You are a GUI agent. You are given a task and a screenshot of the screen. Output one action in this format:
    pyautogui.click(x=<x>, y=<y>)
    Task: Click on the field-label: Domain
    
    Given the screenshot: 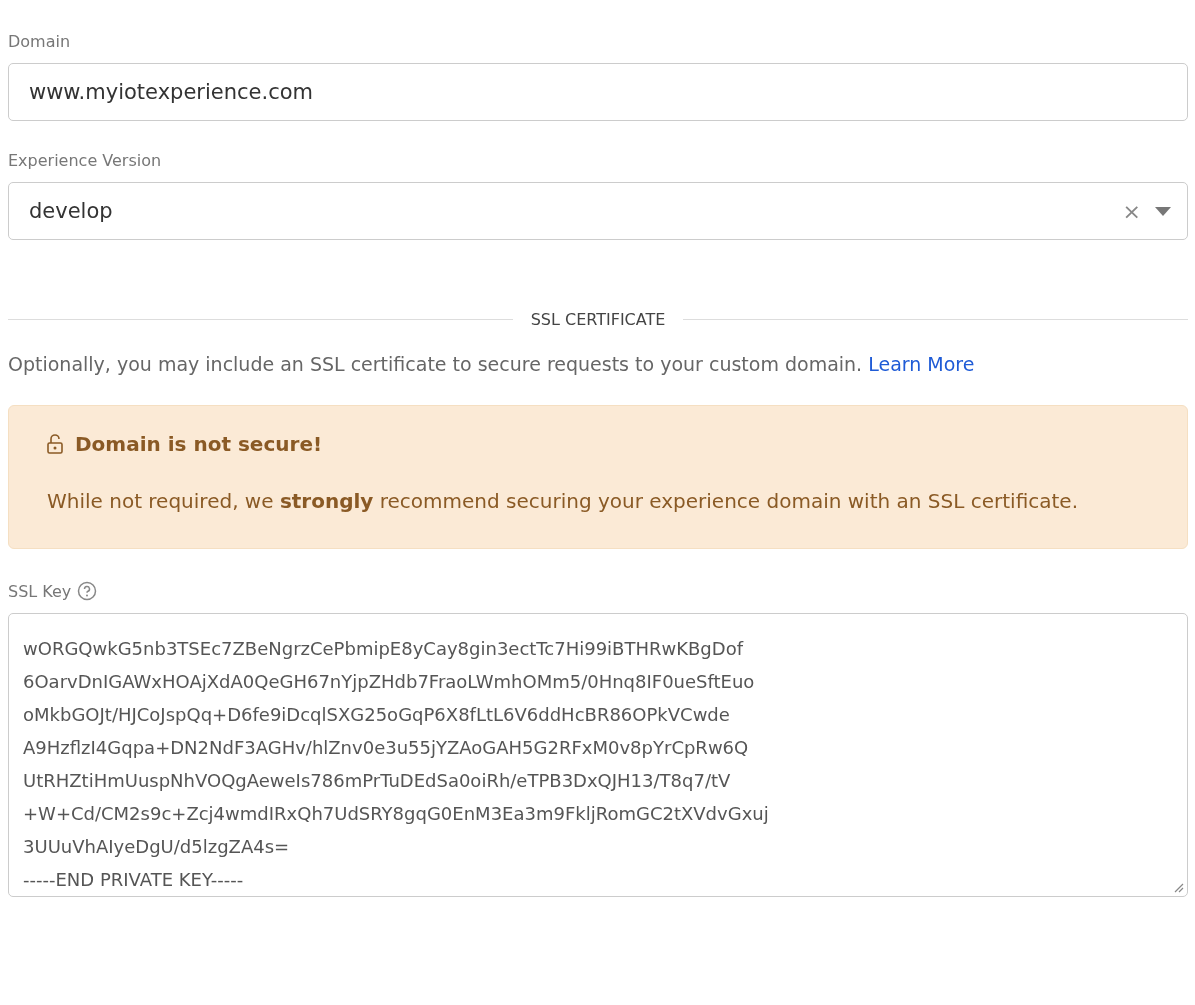 What is the action you would take?
    pyautogui.click(x=40, y=41)
    